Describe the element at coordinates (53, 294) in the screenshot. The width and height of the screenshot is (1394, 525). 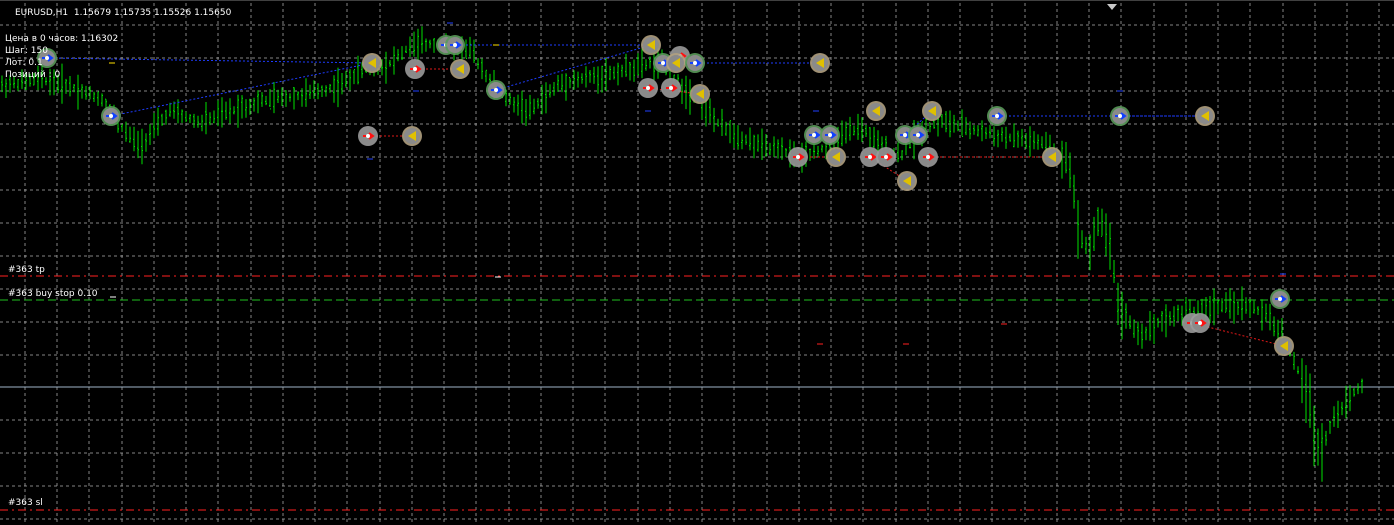
I see `buy-stop-line-label: #363 buy stop 0.10` at that location.